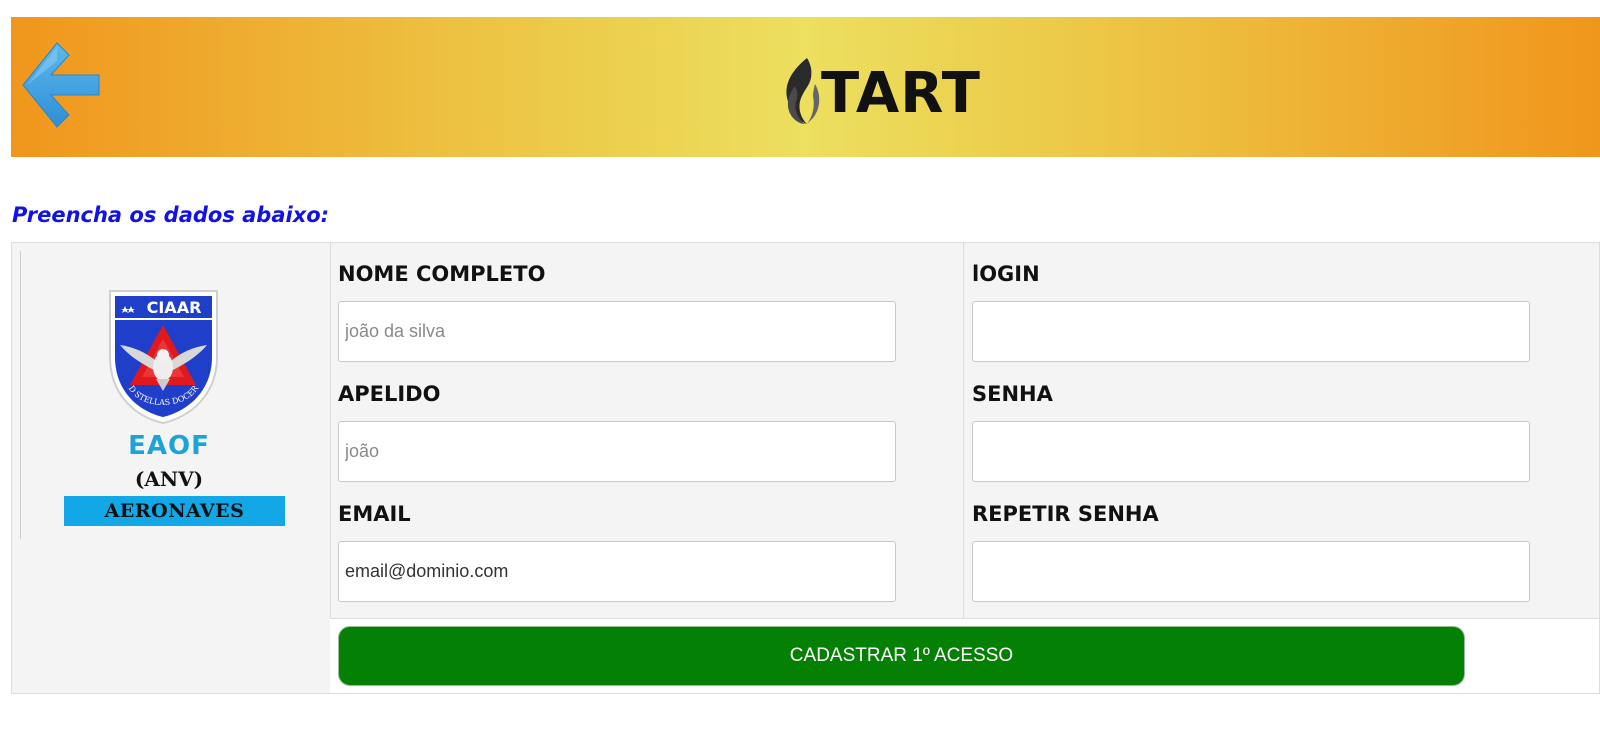  I want to click on login-label: lOGIN, so click(1006, 274).